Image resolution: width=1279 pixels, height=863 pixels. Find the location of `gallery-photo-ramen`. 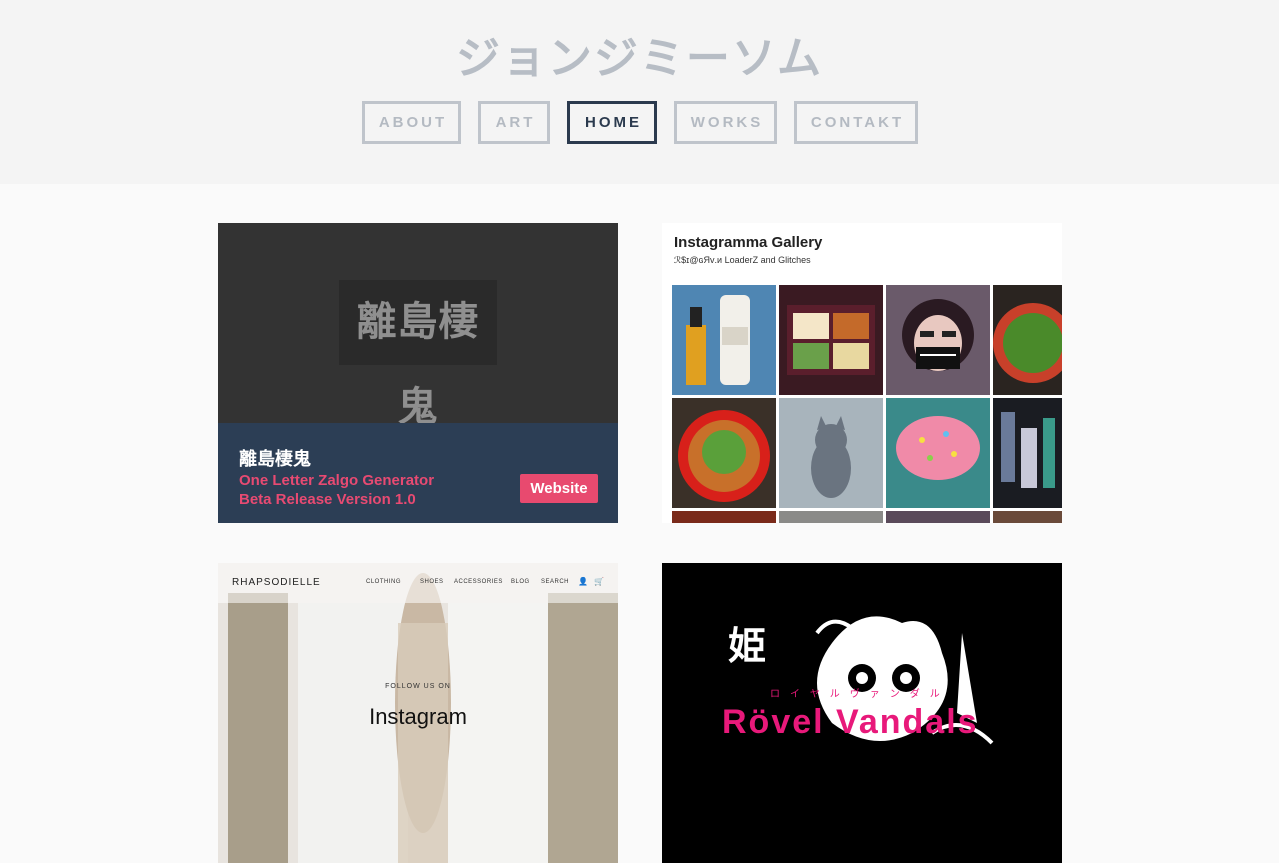

gallery-photo-ramen is located at coordinates (1027, 340).